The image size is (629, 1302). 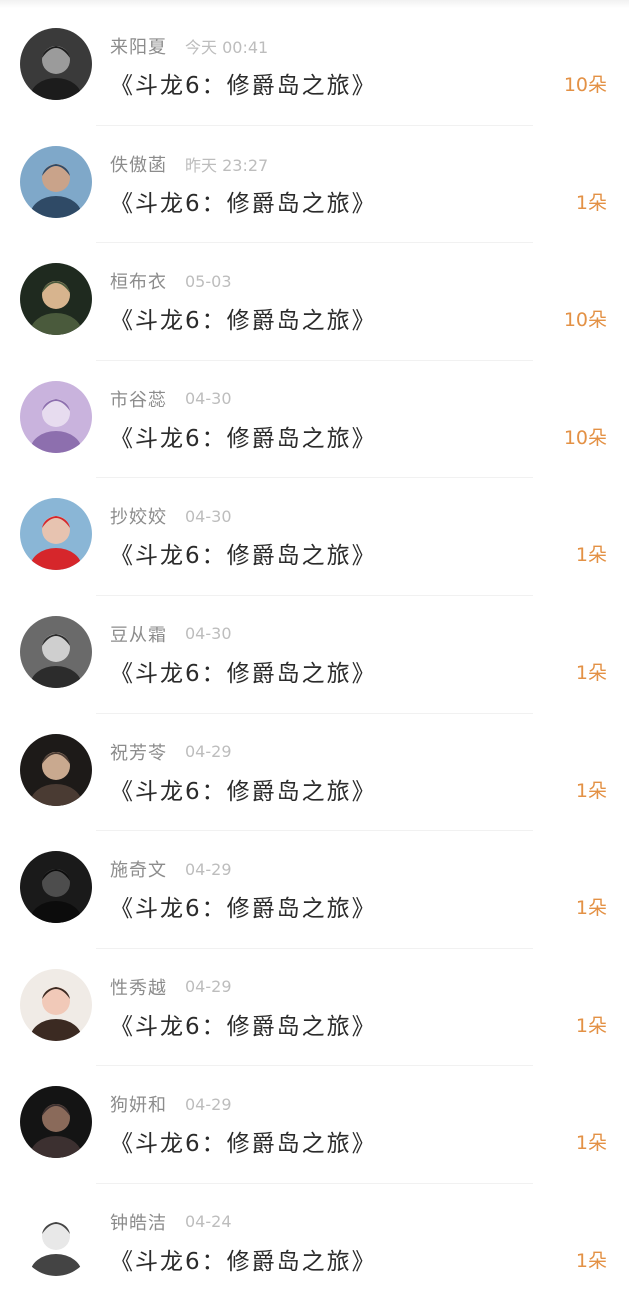 What do you see at coordinates (138, 399) in the screenshot?
I see `user-name: 市谷蕊` at bounding box center [138, 399].